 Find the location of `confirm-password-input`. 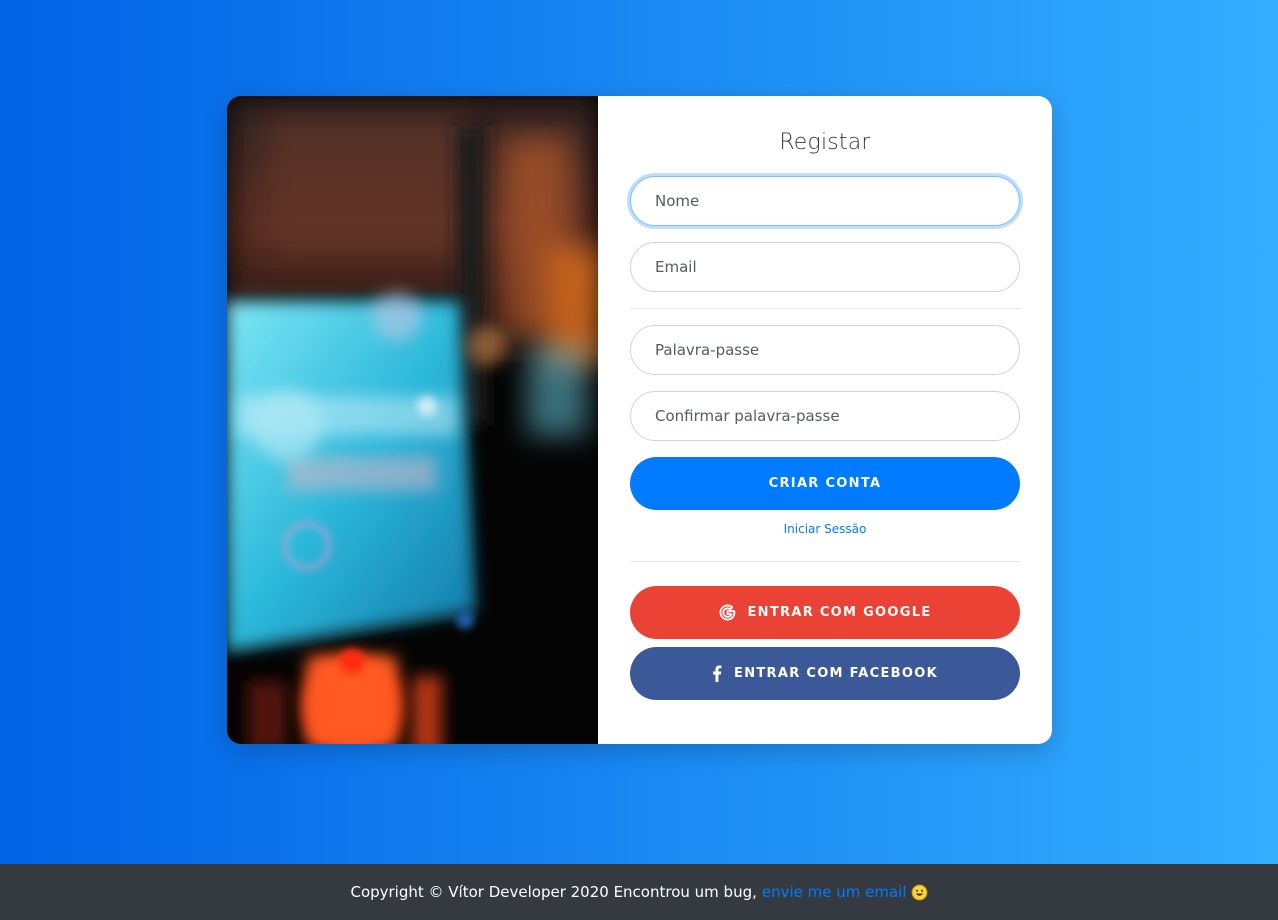

confirm-password-input is located at coordinates (825, 416).